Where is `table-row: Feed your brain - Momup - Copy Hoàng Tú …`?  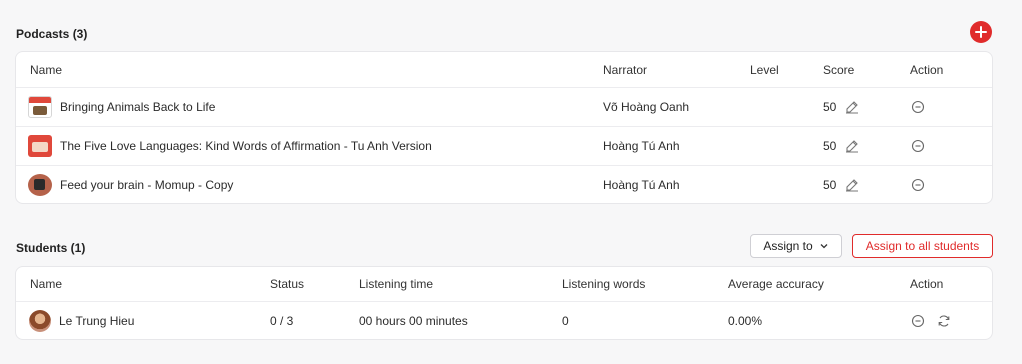 table-row: Feed your brain - Momup - Copy Hoàng Tú … is located at coordinates (504, 184).